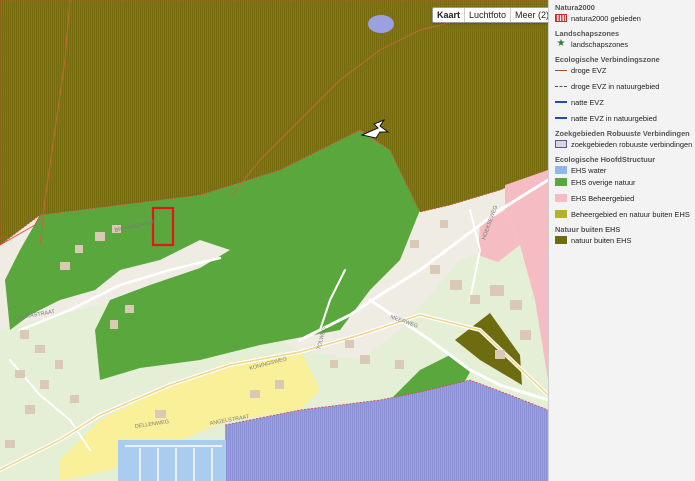  I want to click on legend-item-ehs-beheergebied: EHS Beheergebied, so click(625, 198).